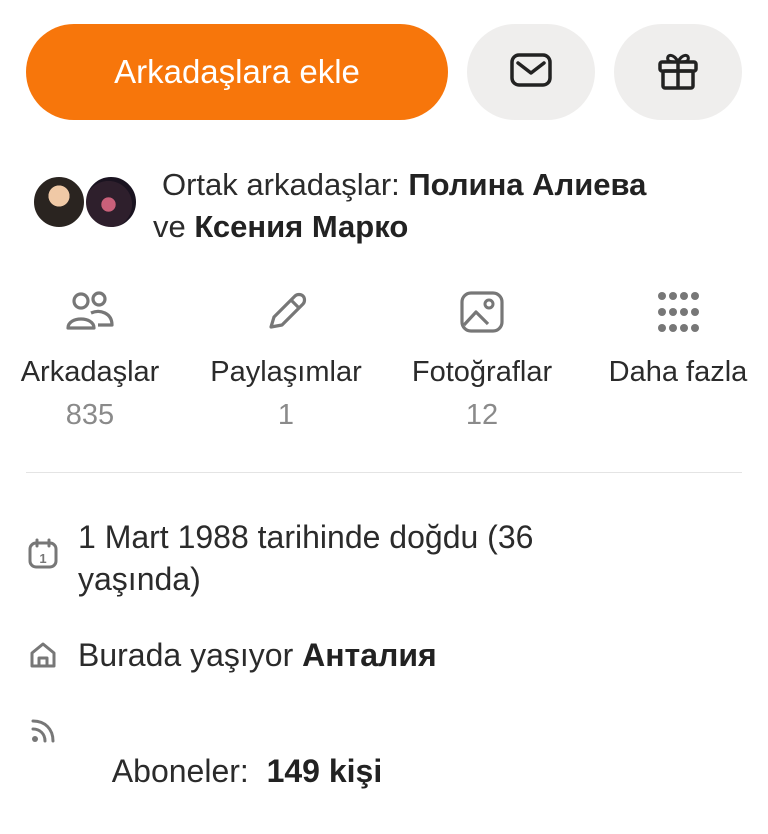  What do you see at coordinates (174, 226) in the screenshot?
I see `mutual-and: ve` at bounding box center [174, 226].